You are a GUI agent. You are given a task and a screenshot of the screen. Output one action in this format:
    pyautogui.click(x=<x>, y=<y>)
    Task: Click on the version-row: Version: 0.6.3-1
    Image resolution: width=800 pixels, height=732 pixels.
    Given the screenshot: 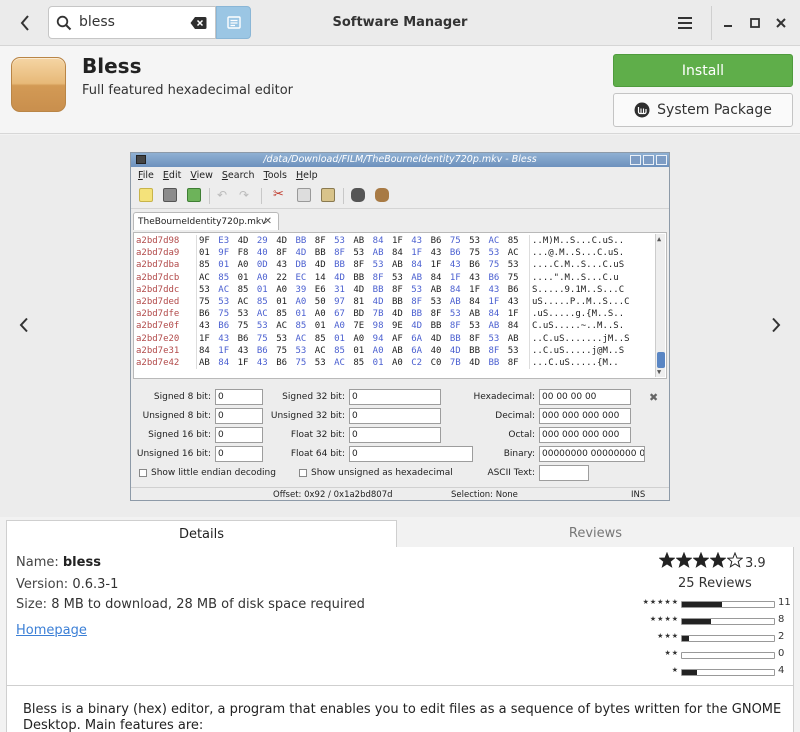 What is the action you would take?
    pyautogui.click(x=67, y=584)
    